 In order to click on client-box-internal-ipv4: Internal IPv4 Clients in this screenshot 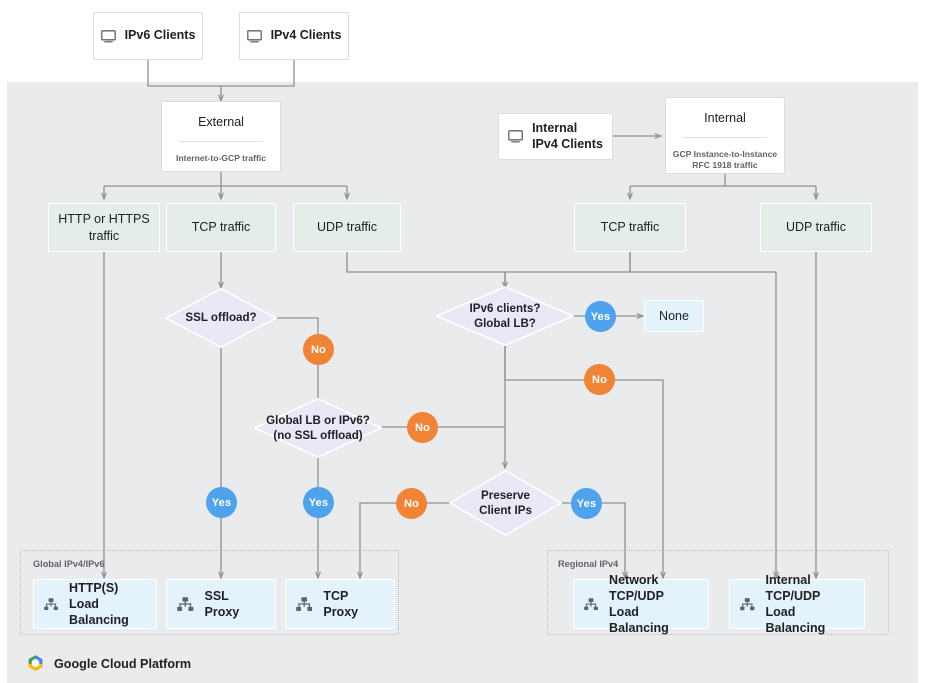, I will do `click(555, 136)`.